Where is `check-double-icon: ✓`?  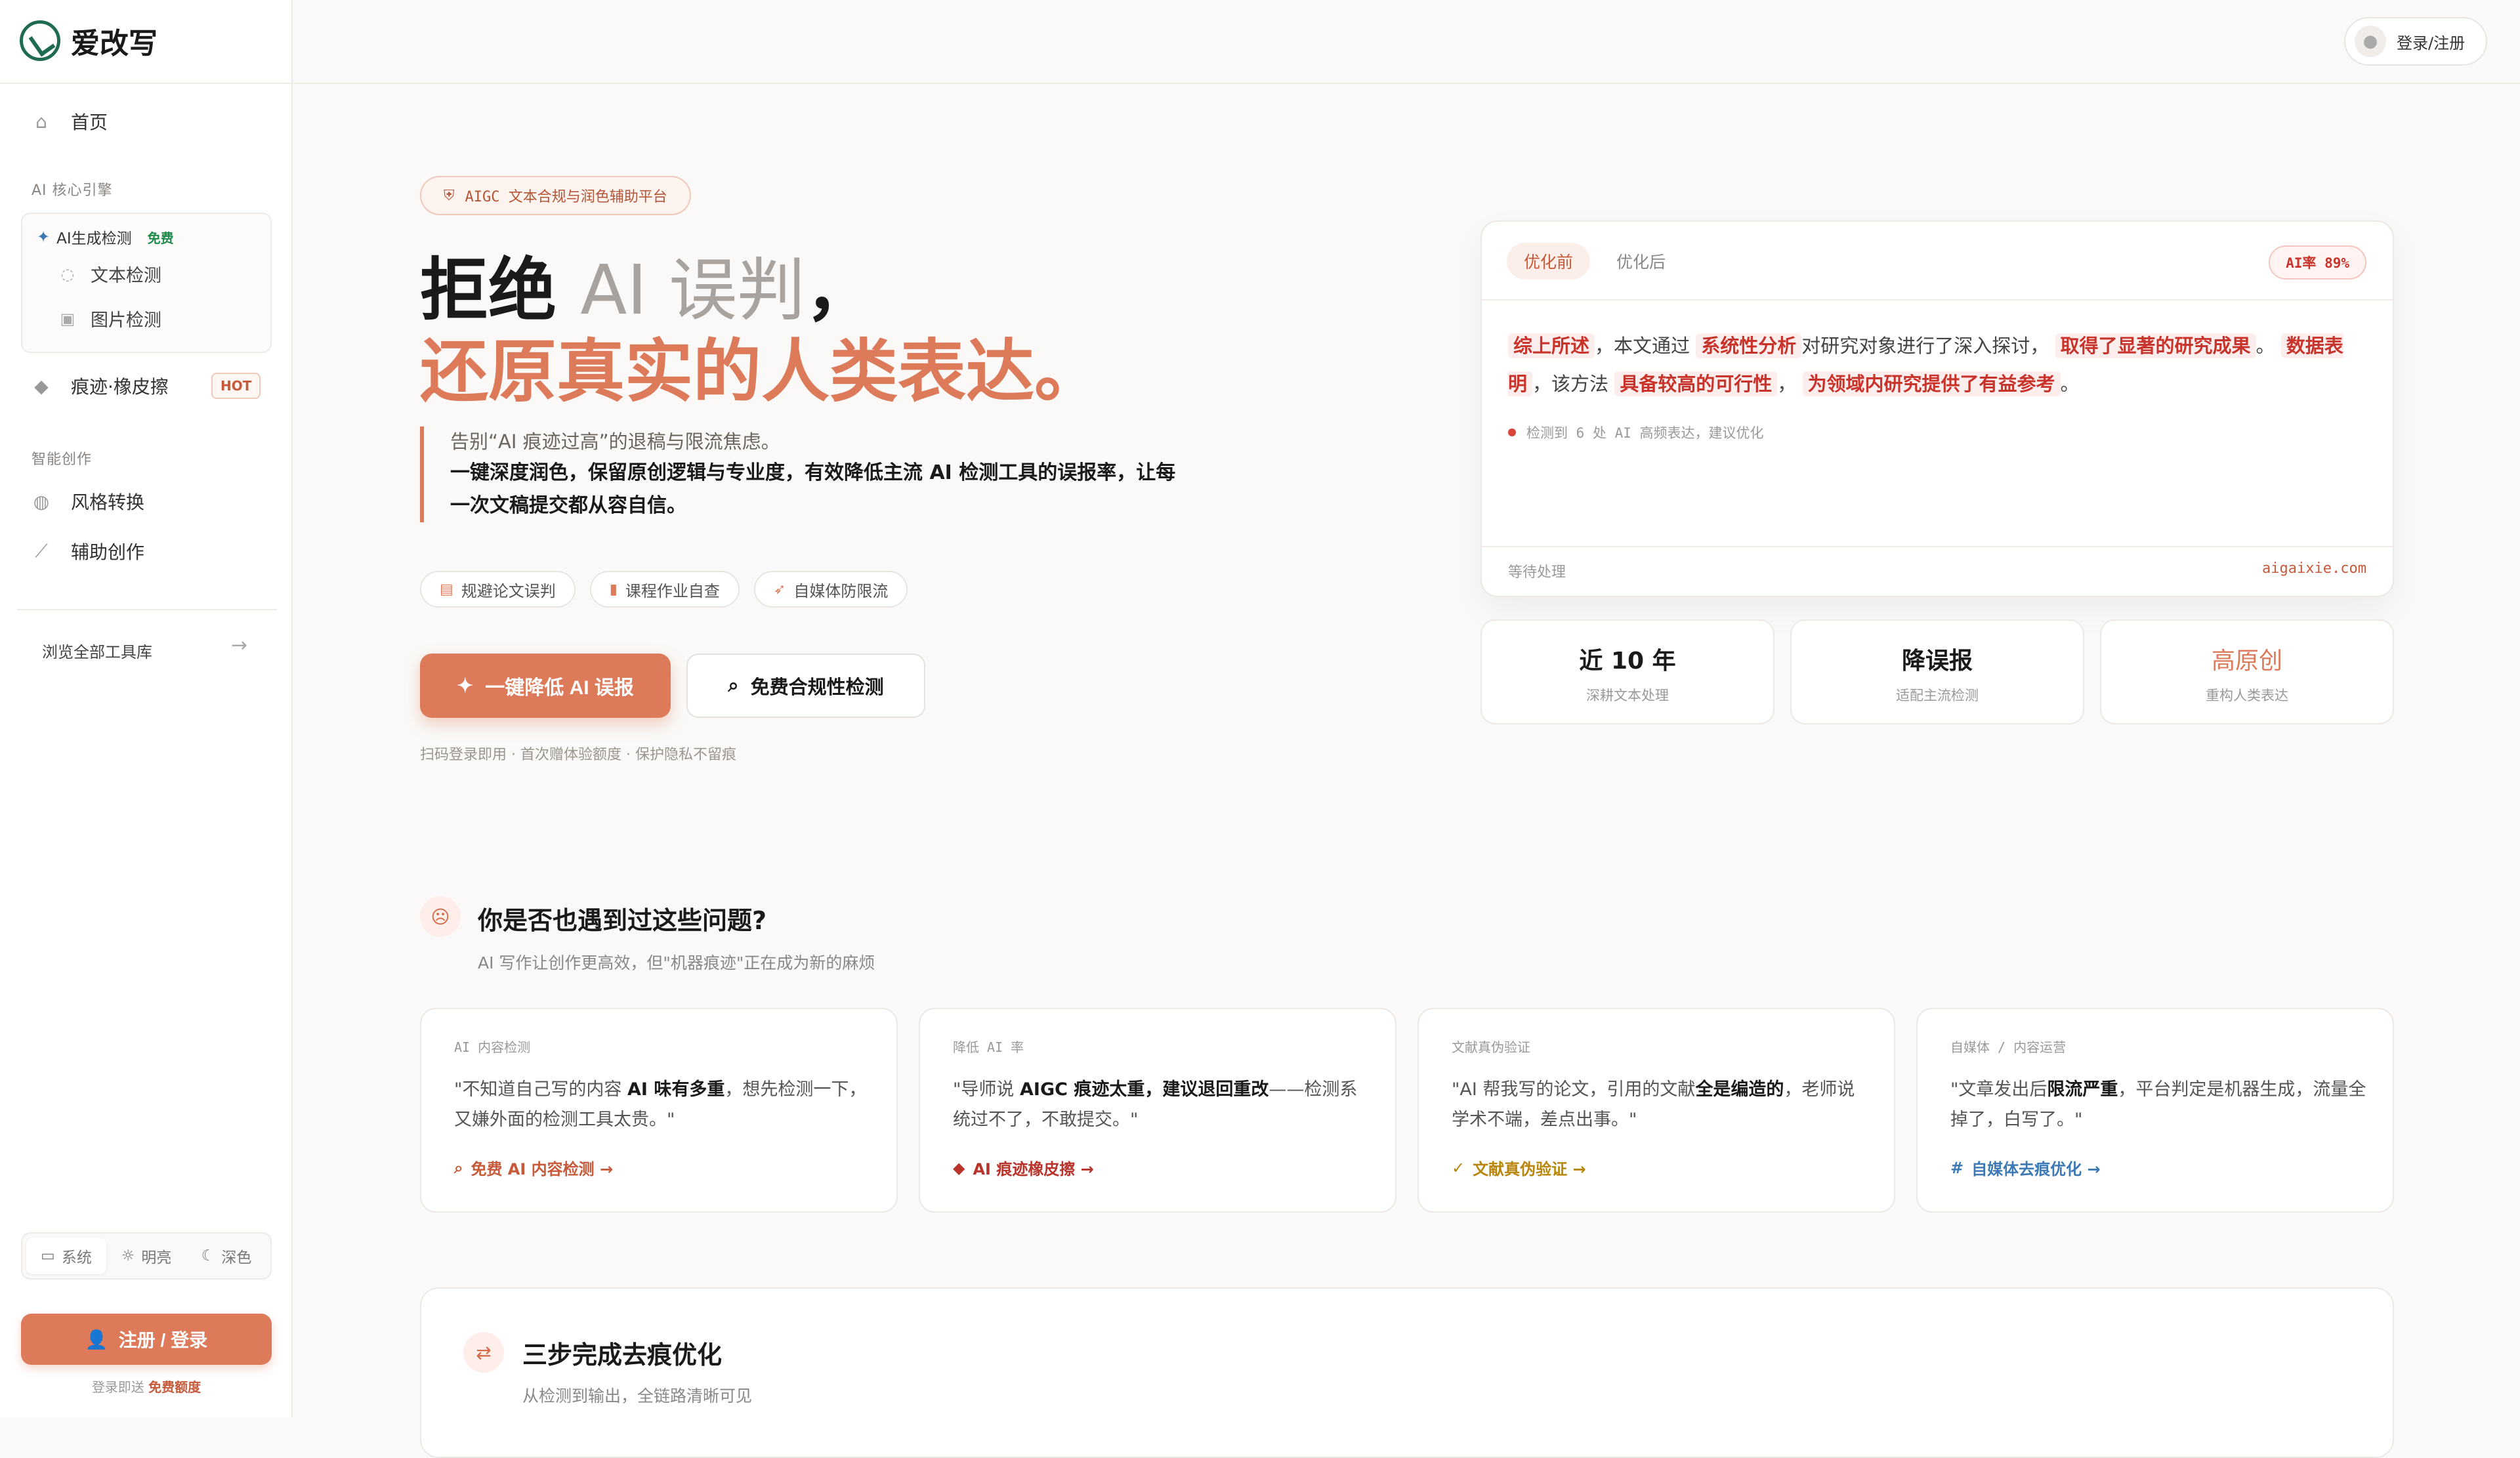
check-double-icon: ✓ is located at coordinates (1458, 1167).